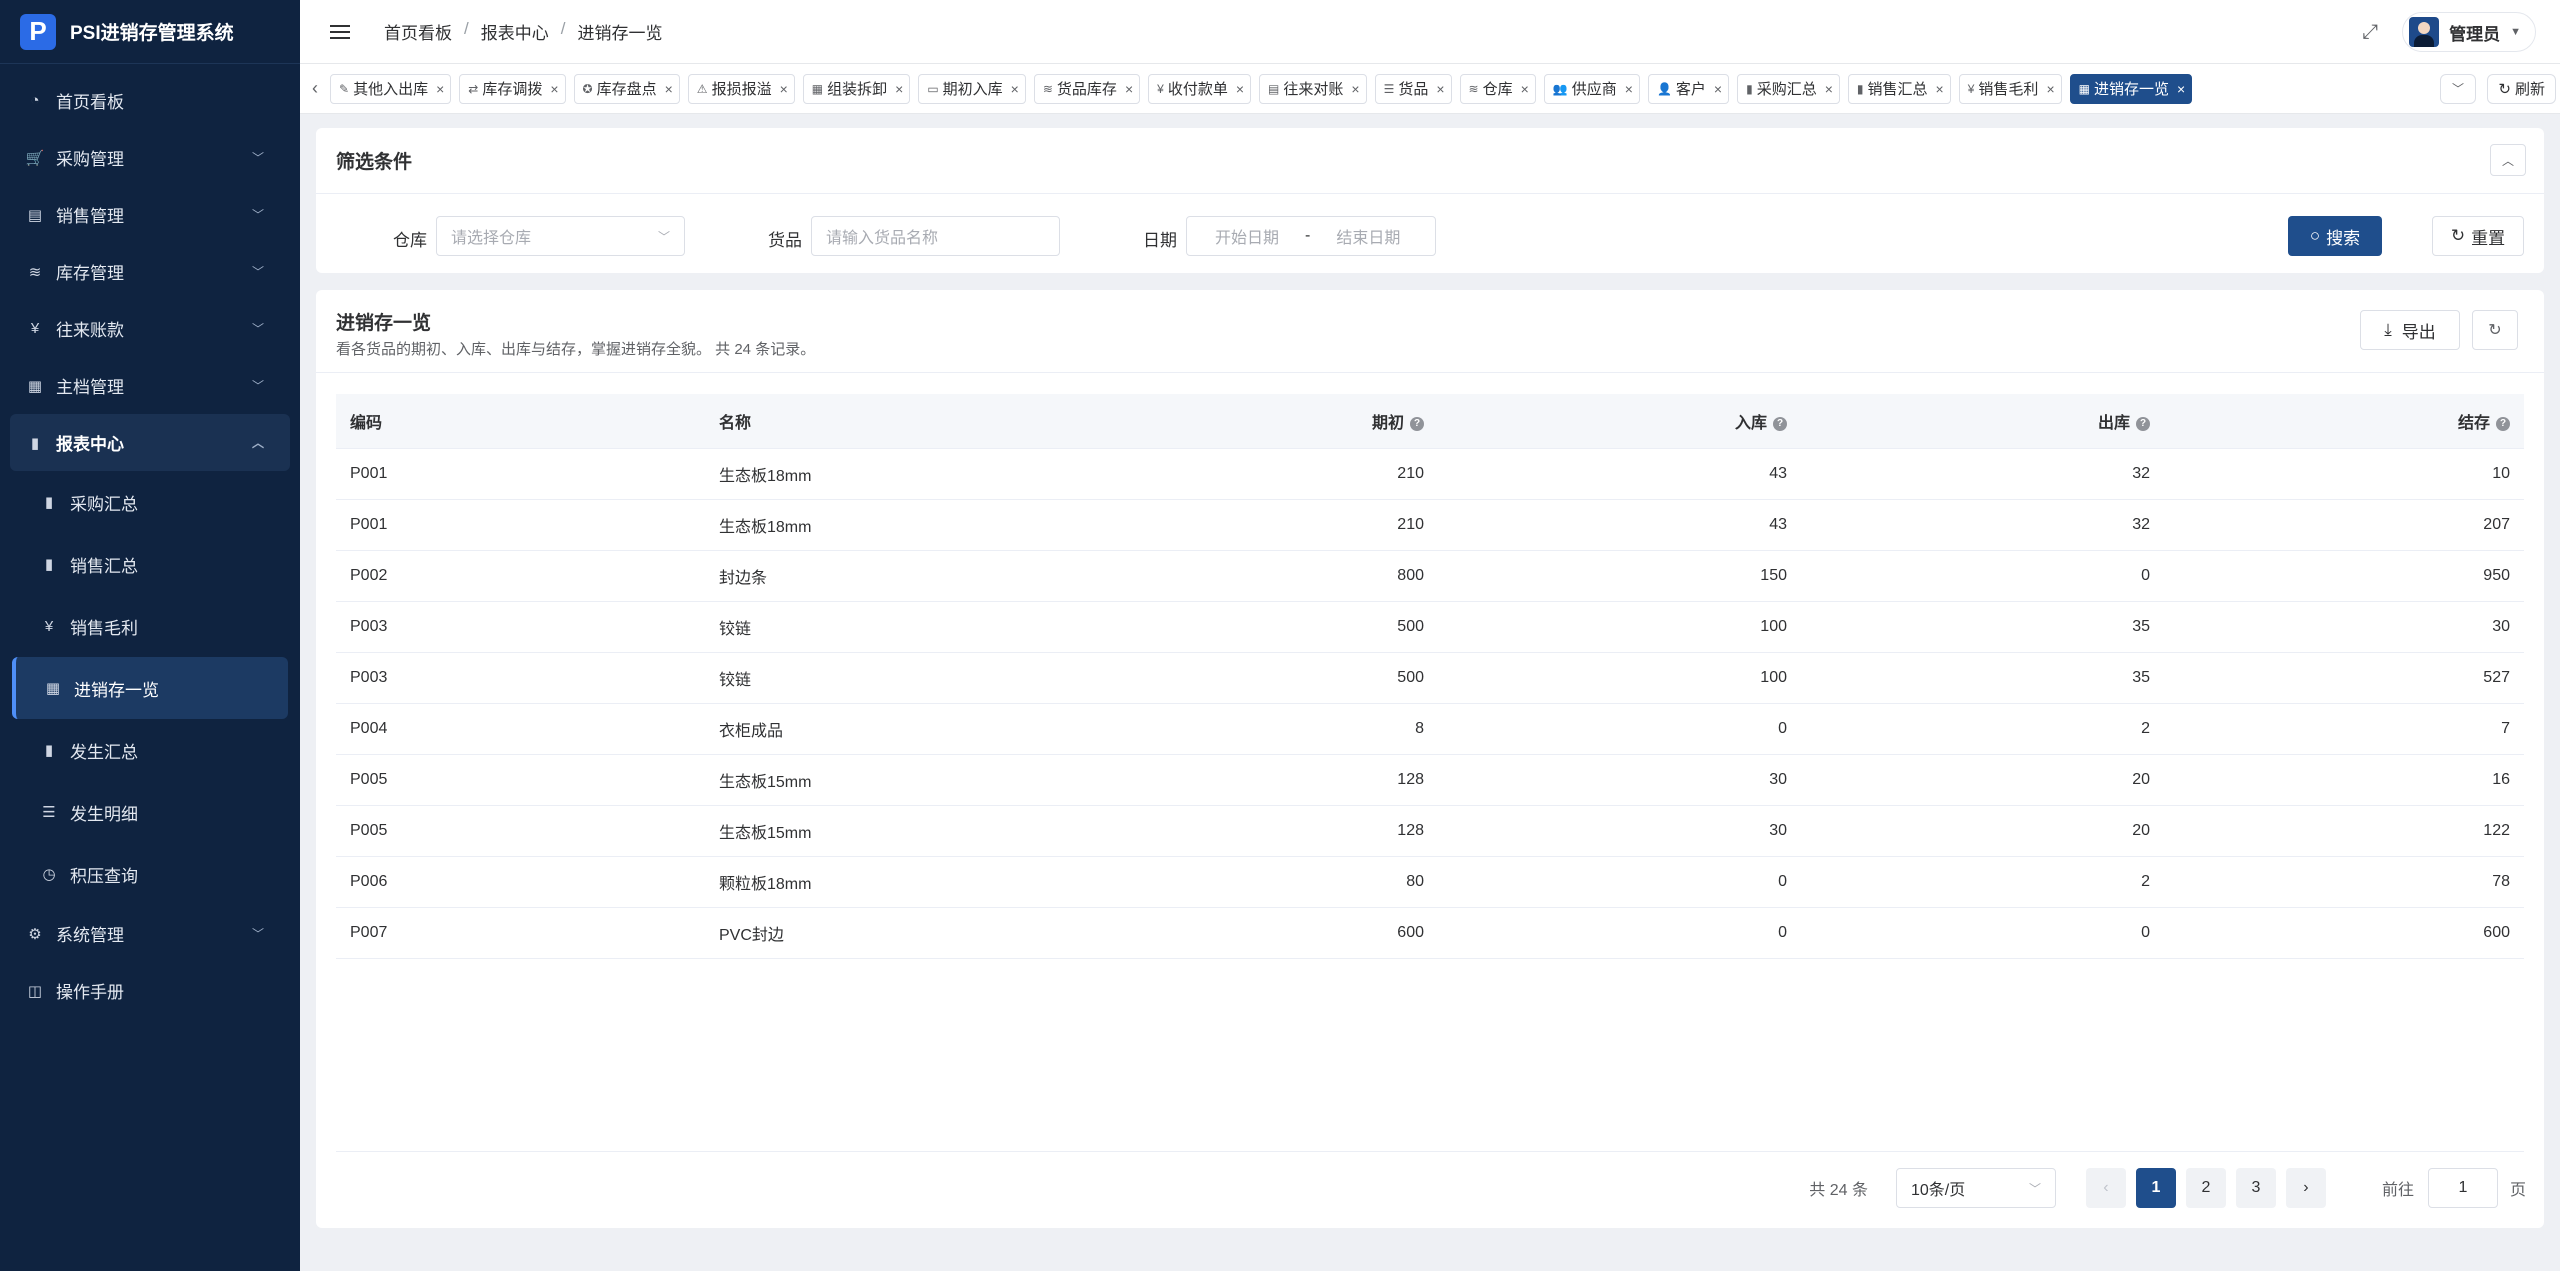 The image size is (2560, 1271). Describe the element at coordinates (1430, 933) in the screenshot. I see `table-row: P007 PVC封边 600 0 0 600` at that location.